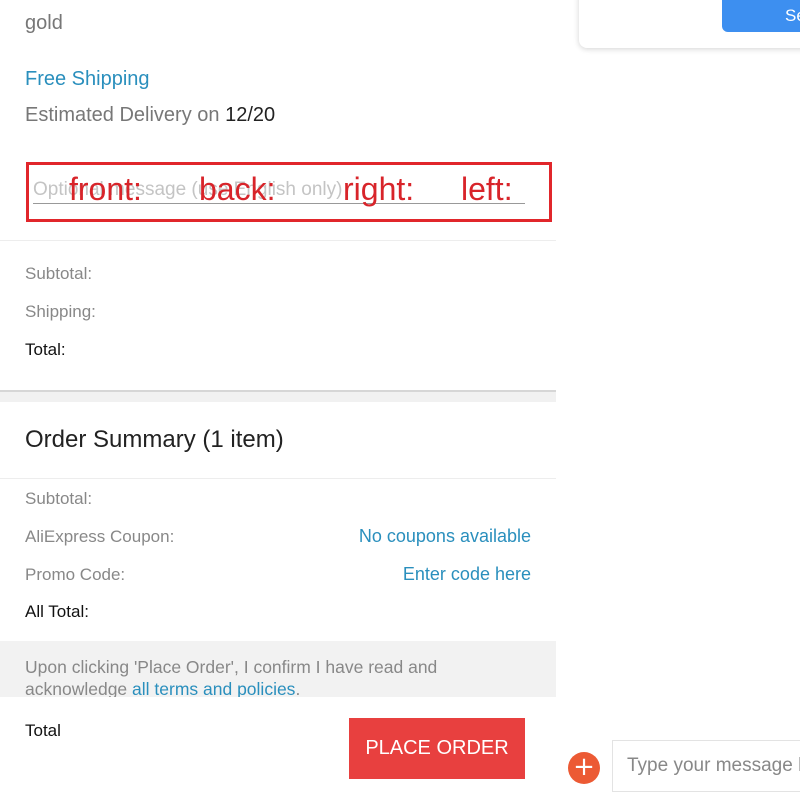  Describe the element at coordinates (213, 688) in the screenshot. I see `terms-policies-link: all terms and policies` at that location.